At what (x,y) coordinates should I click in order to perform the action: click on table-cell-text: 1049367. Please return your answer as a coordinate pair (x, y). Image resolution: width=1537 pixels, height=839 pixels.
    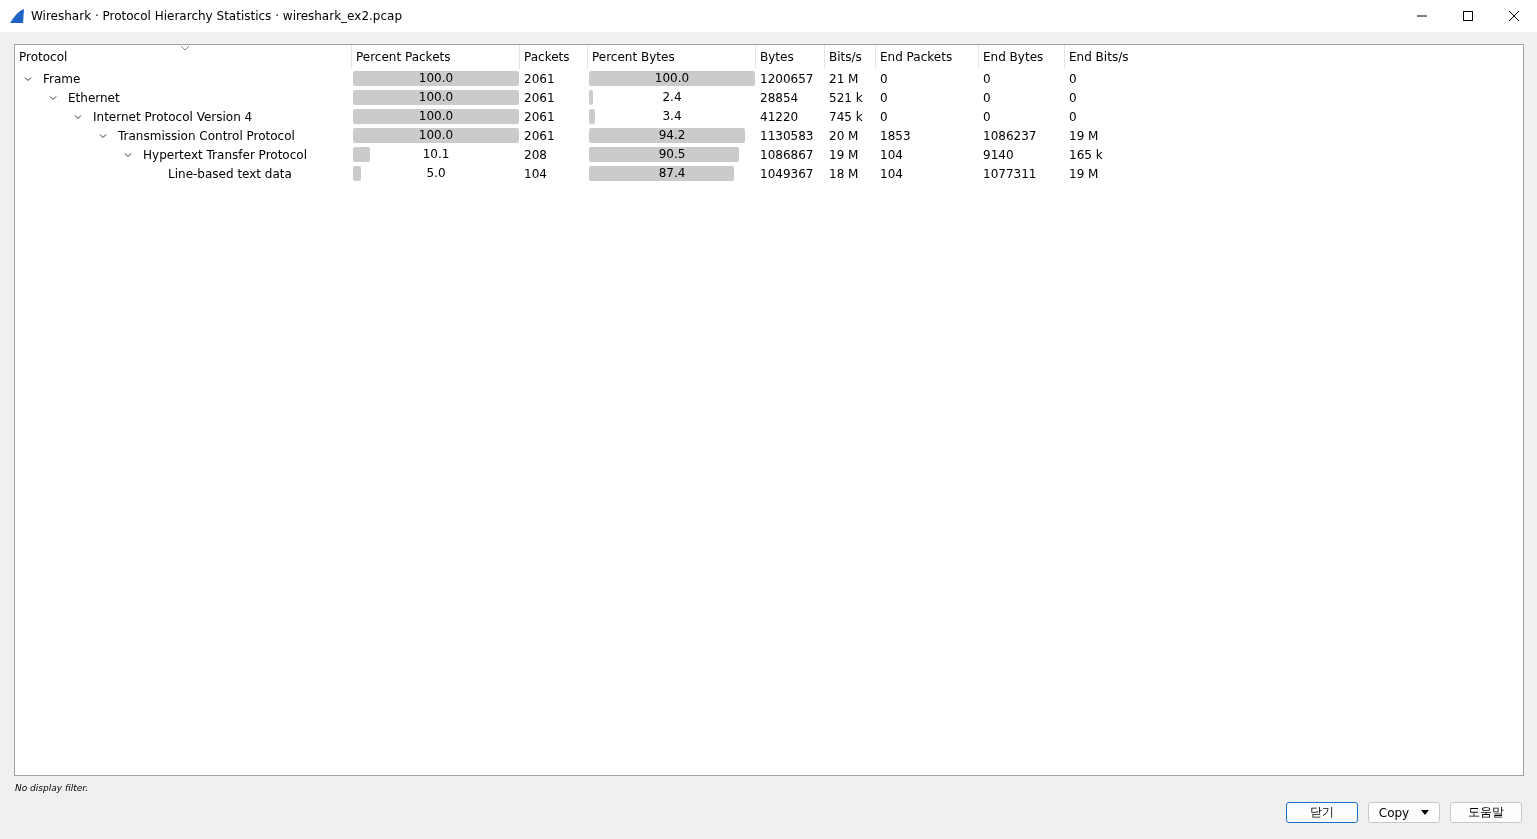
    Looking at the image, I should click on (787, 173).